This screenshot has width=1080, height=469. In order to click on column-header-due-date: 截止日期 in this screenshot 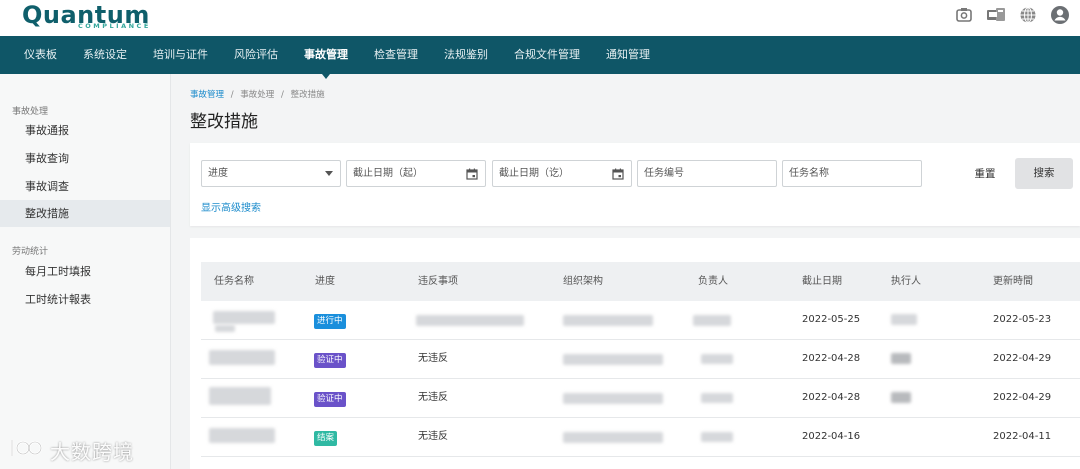, I will do `click(822, 281)`.